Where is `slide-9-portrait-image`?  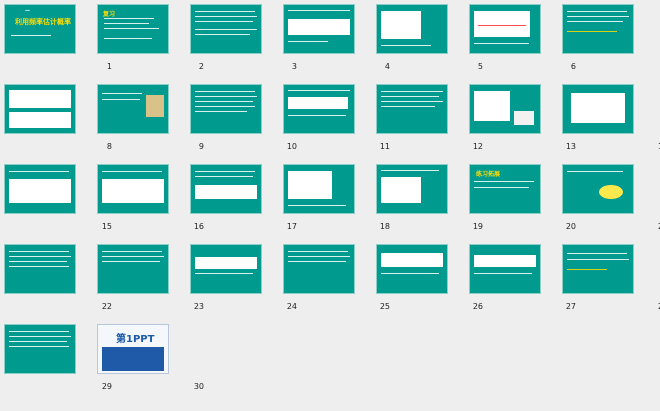 slide-9-portrait-image is located at coordinates (155, 106).